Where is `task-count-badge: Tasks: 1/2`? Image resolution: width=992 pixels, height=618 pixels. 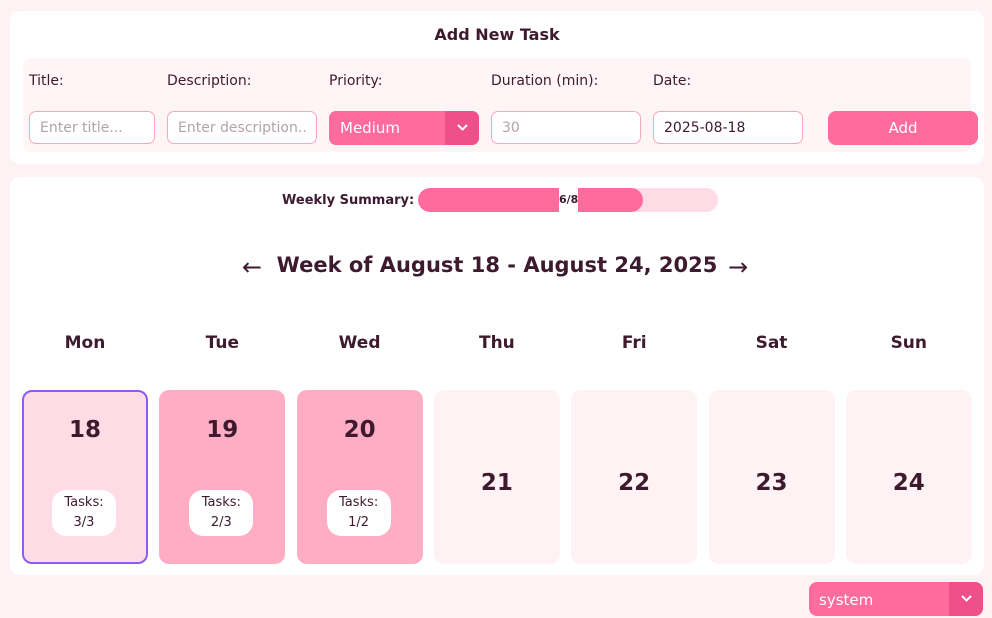
task-count-badge: Tasks: 1/2 is located at coordinates (358, 513).